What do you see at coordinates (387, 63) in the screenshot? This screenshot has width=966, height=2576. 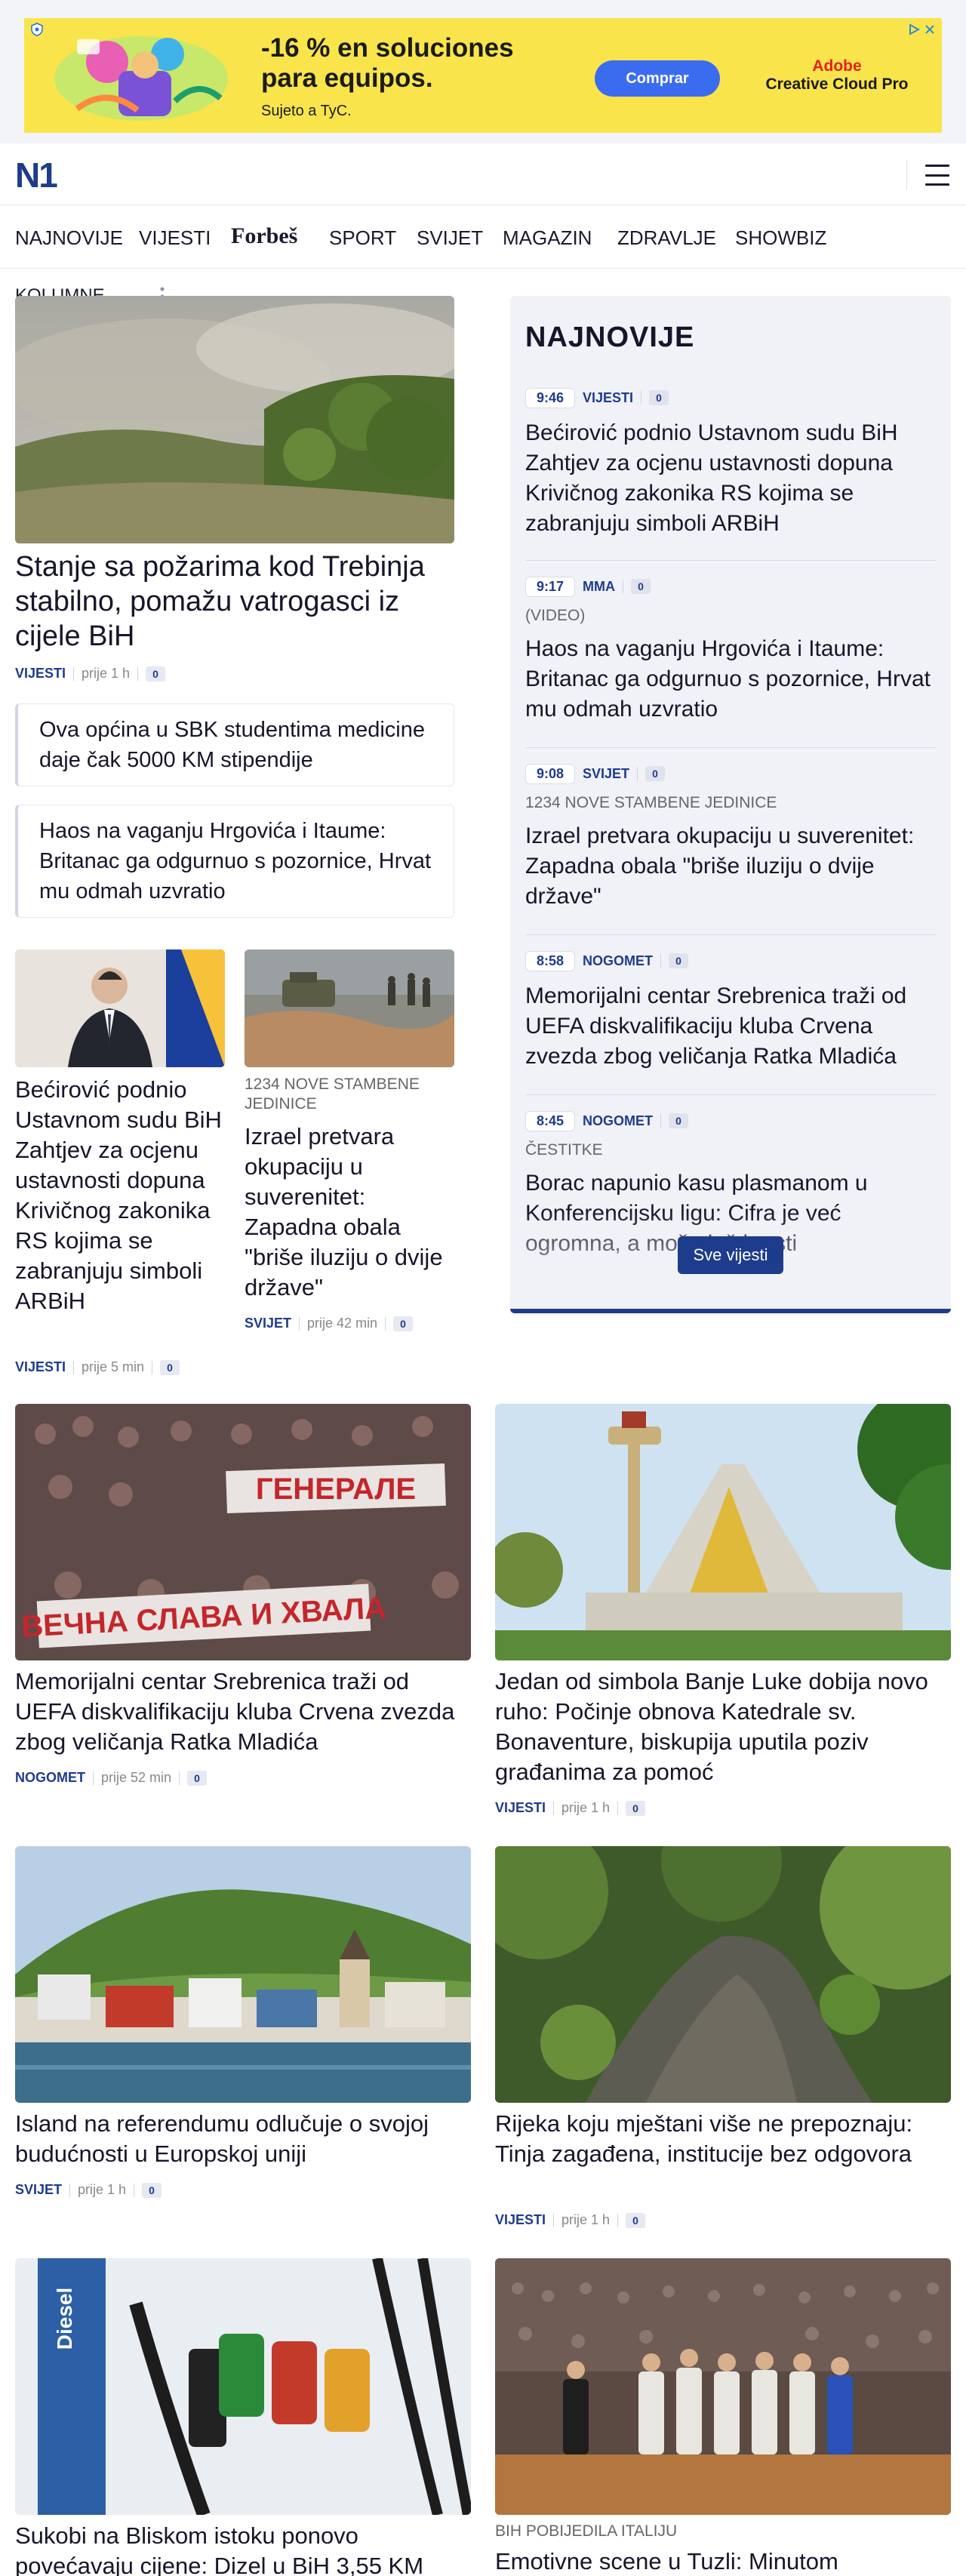 I see `ad-headline: -16 % en soluciones para equipos.` at bounding box center [387, 63].